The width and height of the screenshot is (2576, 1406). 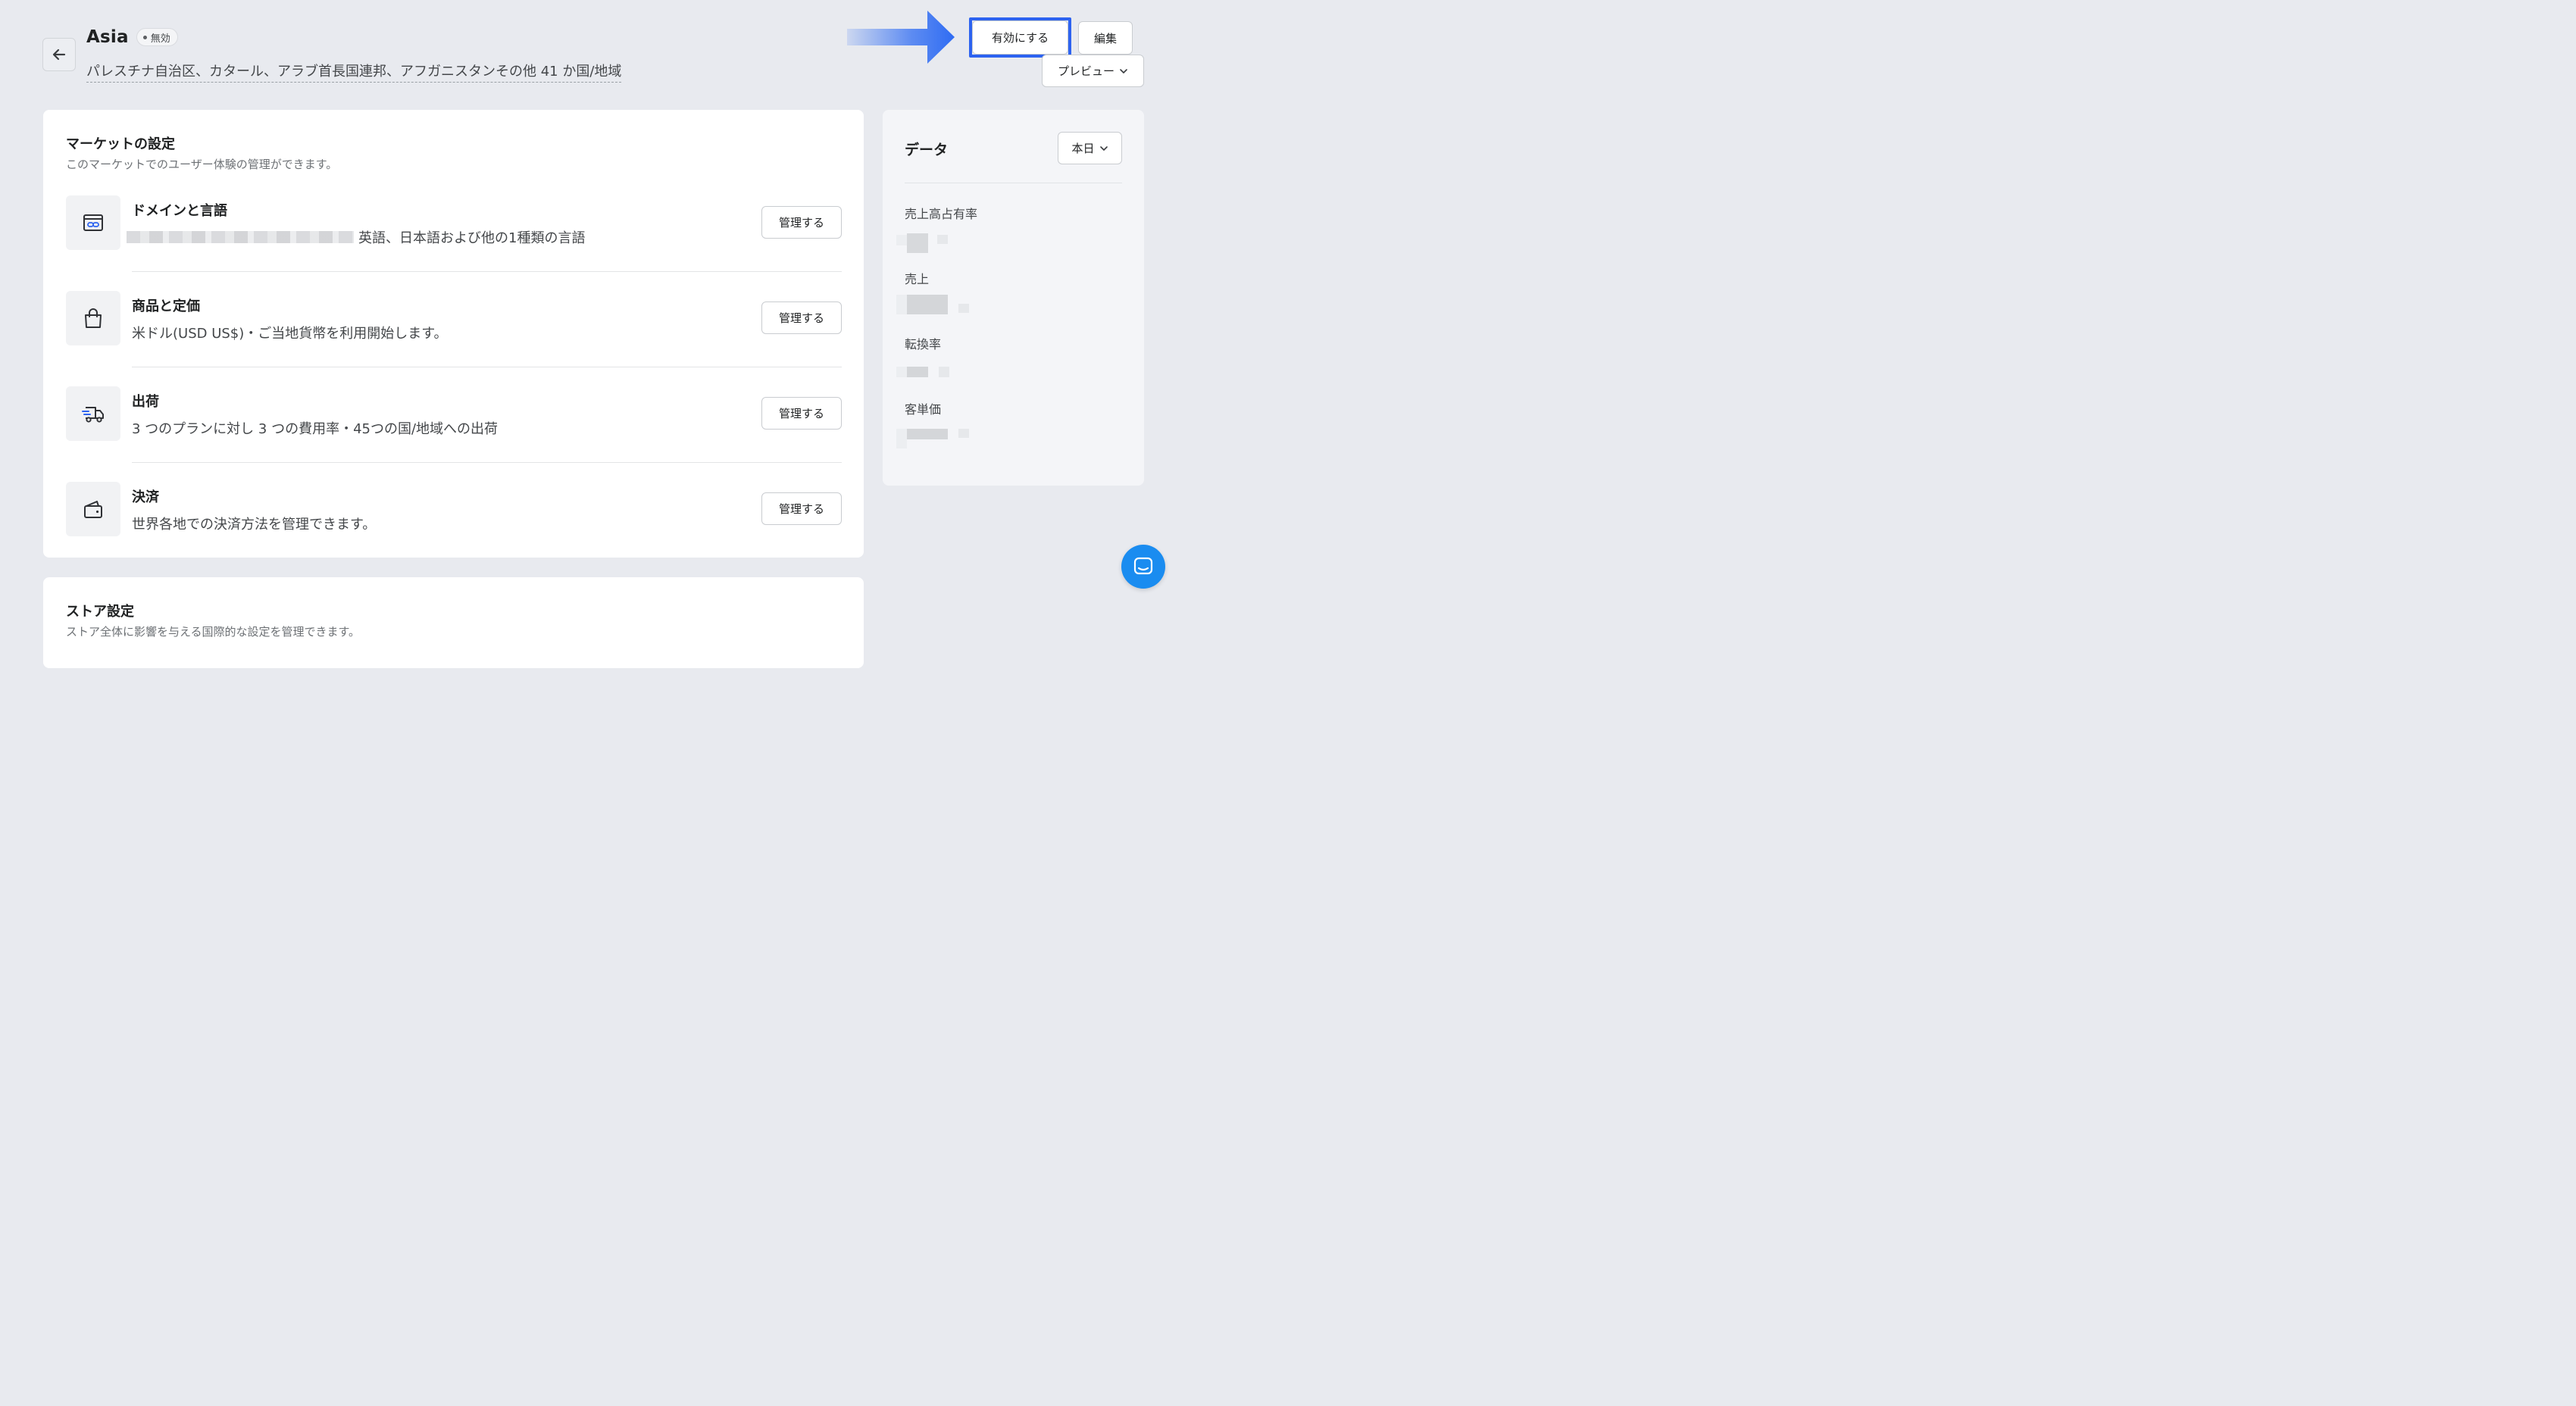 I want to click on shipping-truck-icon-tile, so click(x=93, y=414).